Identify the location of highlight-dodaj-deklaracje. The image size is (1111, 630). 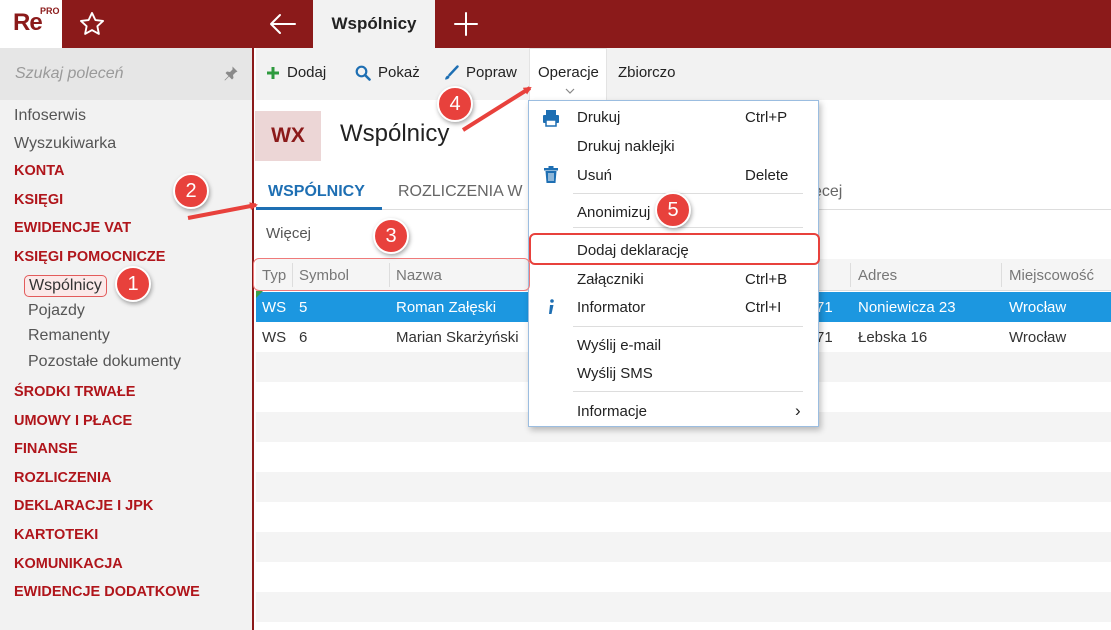
(674, 249).